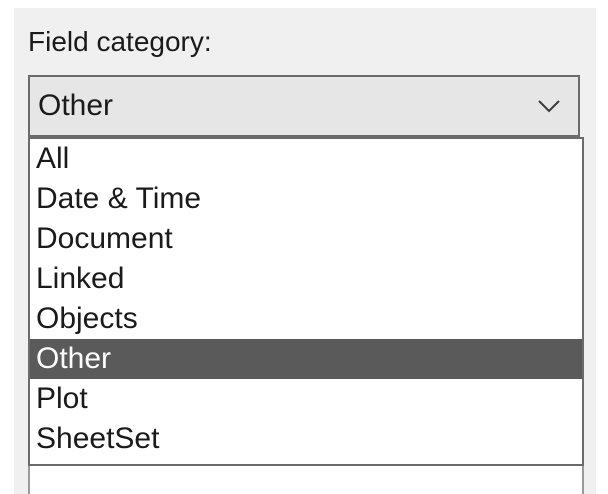  What do you see at coordinates (306, 399) in the screenshot?
I see `option-plot: Plot` at bounding box center [306, 399].